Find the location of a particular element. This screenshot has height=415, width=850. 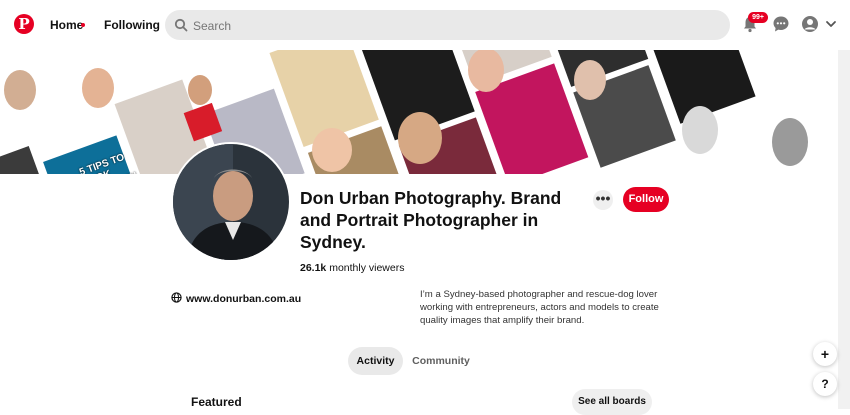

top-navigation-bar: P Home Following 99+ is located at coordinates (425, 25).